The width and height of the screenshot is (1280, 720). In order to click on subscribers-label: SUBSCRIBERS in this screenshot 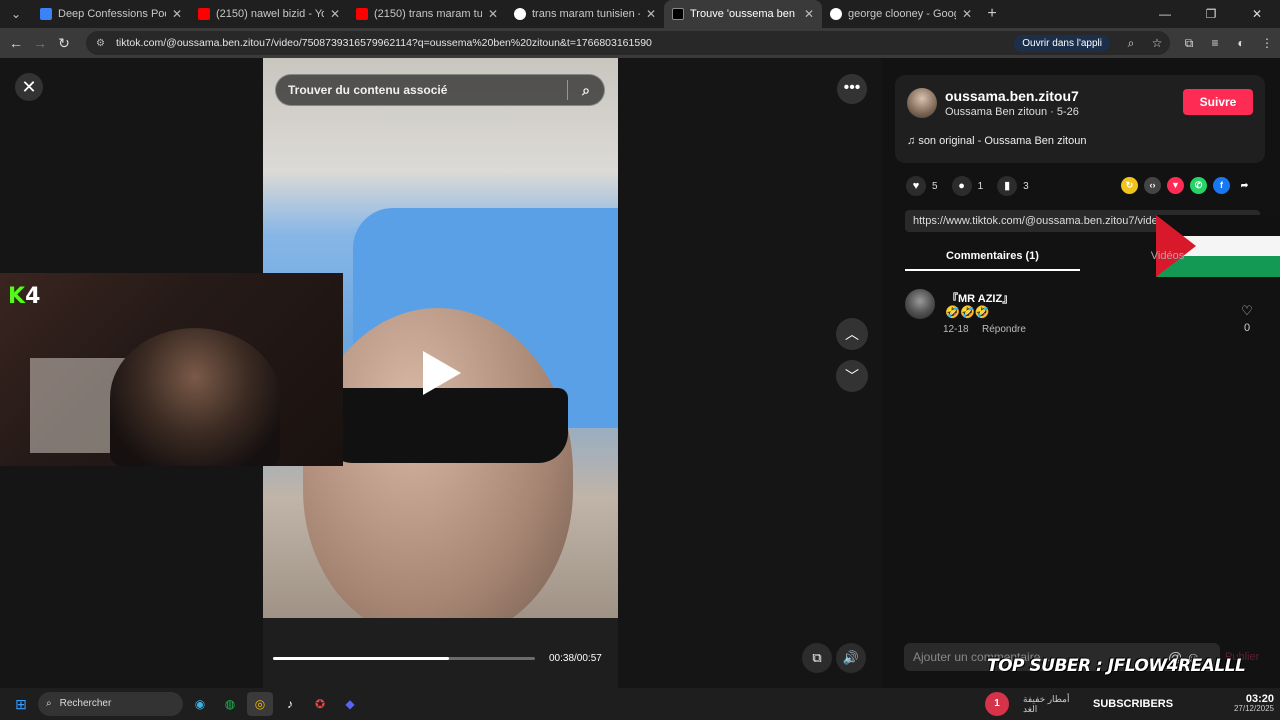, I will do `click(1133, 704)`.